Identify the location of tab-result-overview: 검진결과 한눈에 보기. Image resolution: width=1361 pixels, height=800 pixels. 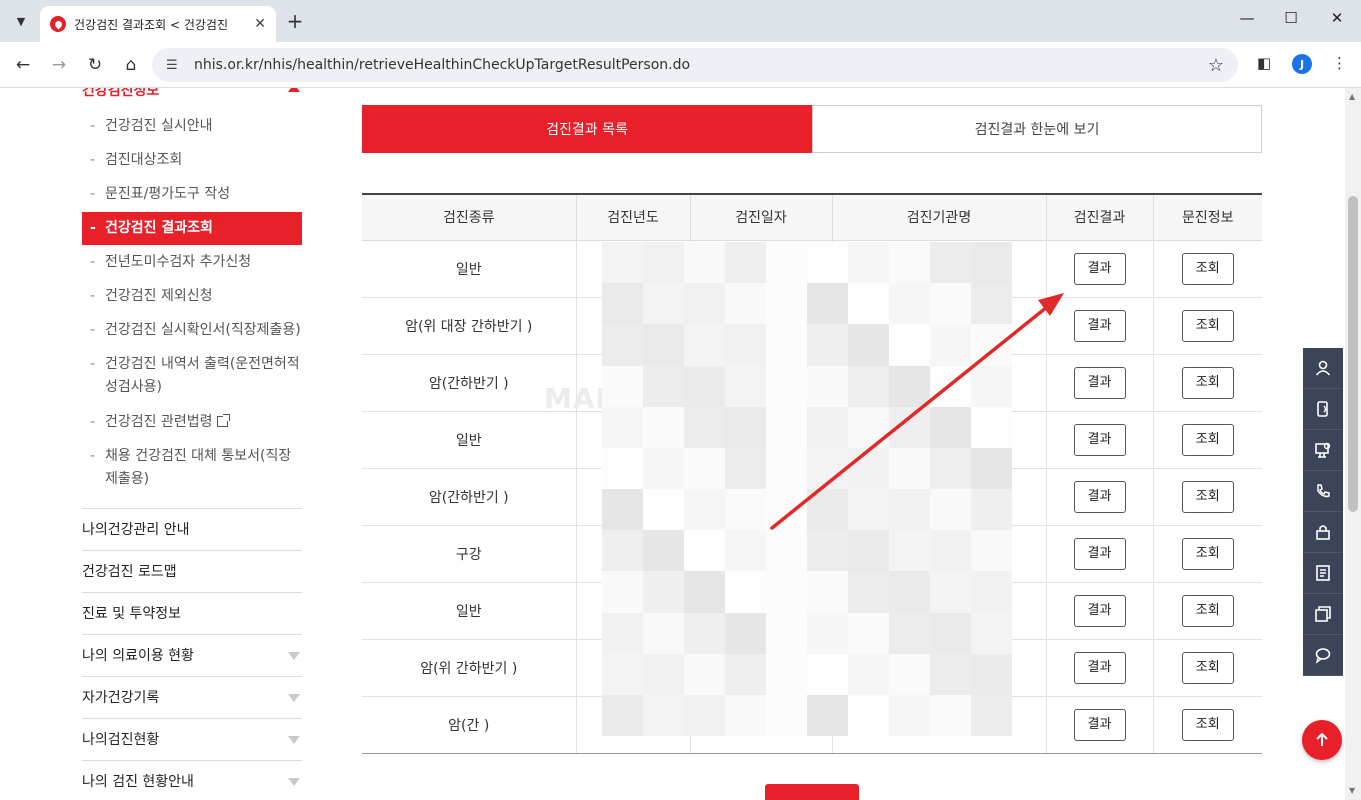
(1037, 129).